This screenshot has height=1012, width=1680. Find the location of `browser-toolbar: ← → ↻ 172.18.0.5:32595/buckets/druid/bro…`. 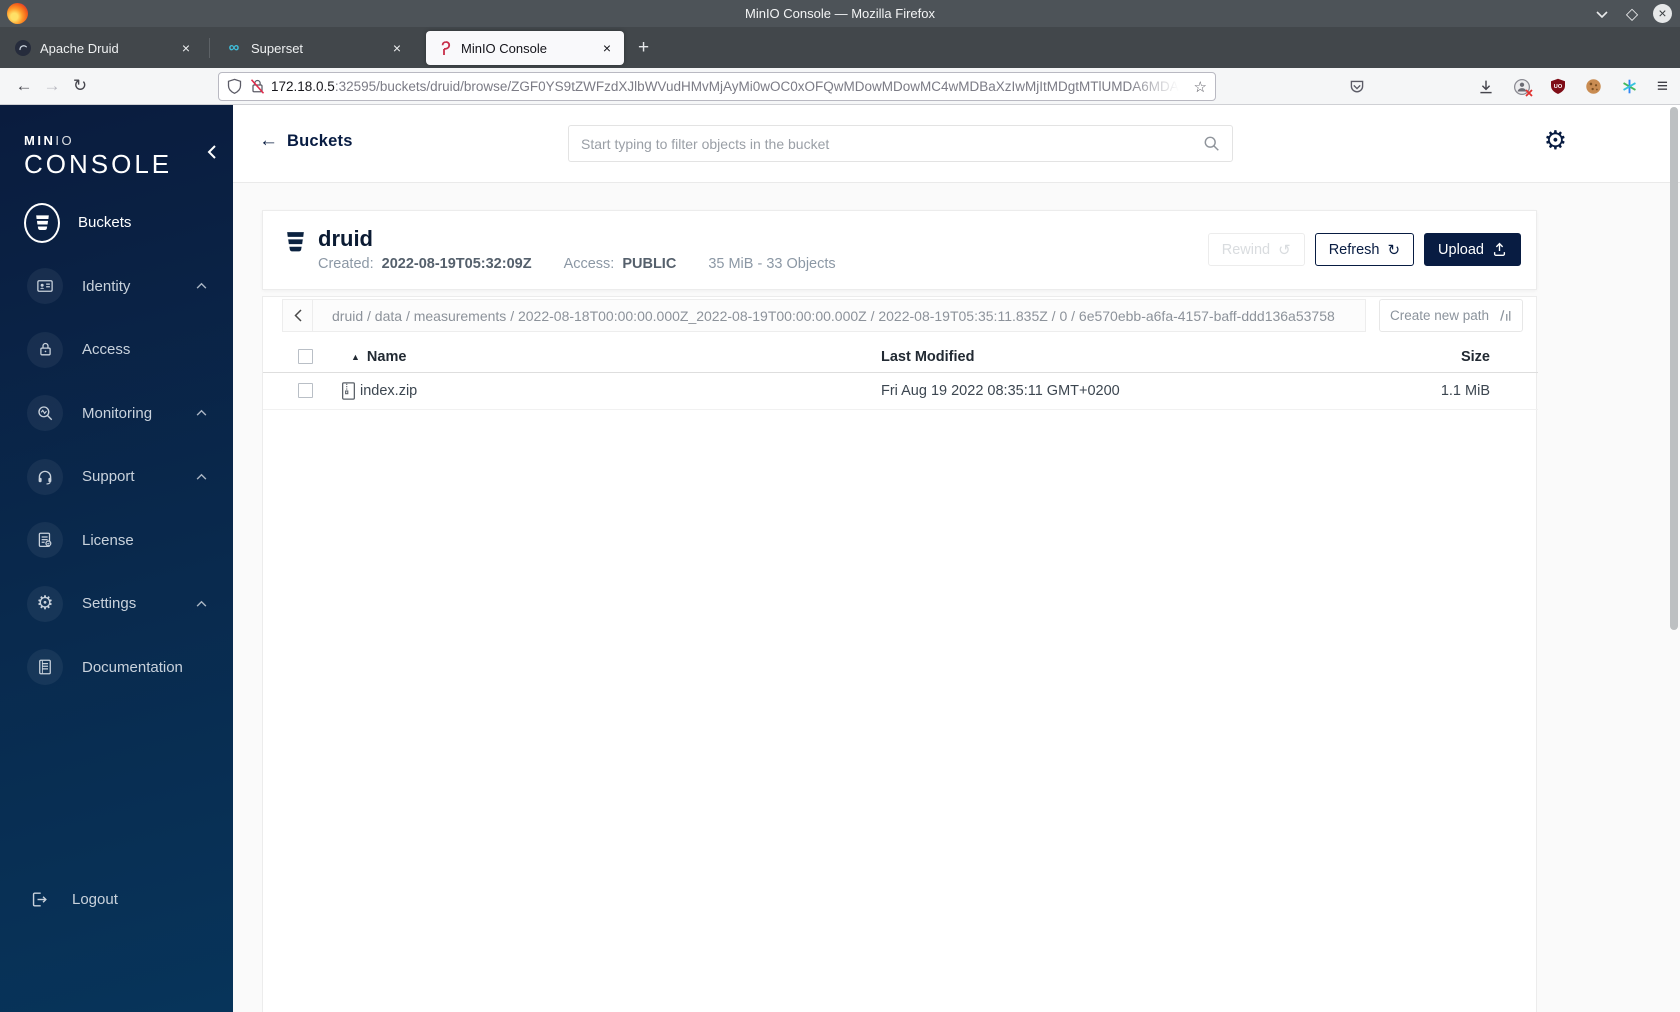

browser-toolbar: ← → ↻ 172.18.0.5:32595/buckets/druid/bro… is located at coordinates (840, 86).